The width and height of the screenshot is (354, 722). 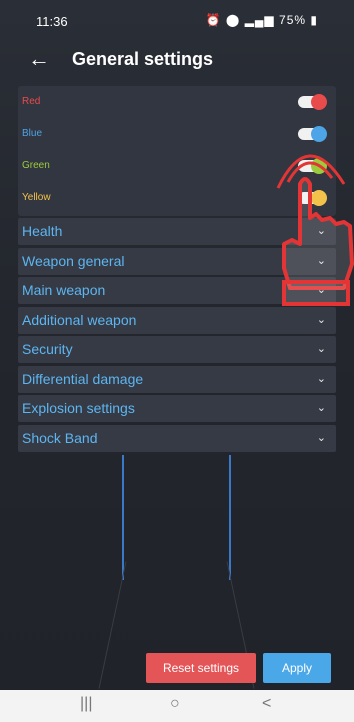 What do you see at coordinates (32, 133) in the screenshot?
I see `color-toggle-label: Blue` at bounding box center [32, 133].